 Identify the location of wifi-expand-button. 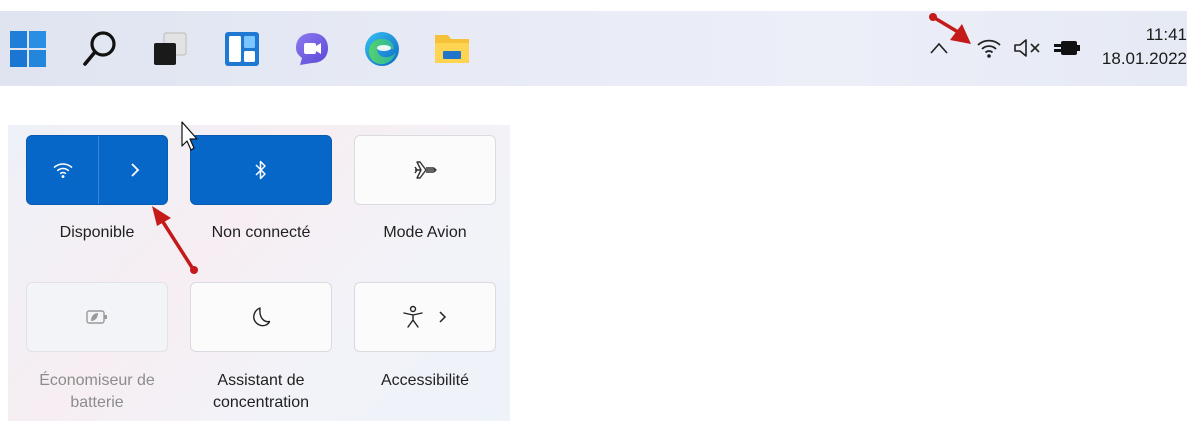
(134, 170).